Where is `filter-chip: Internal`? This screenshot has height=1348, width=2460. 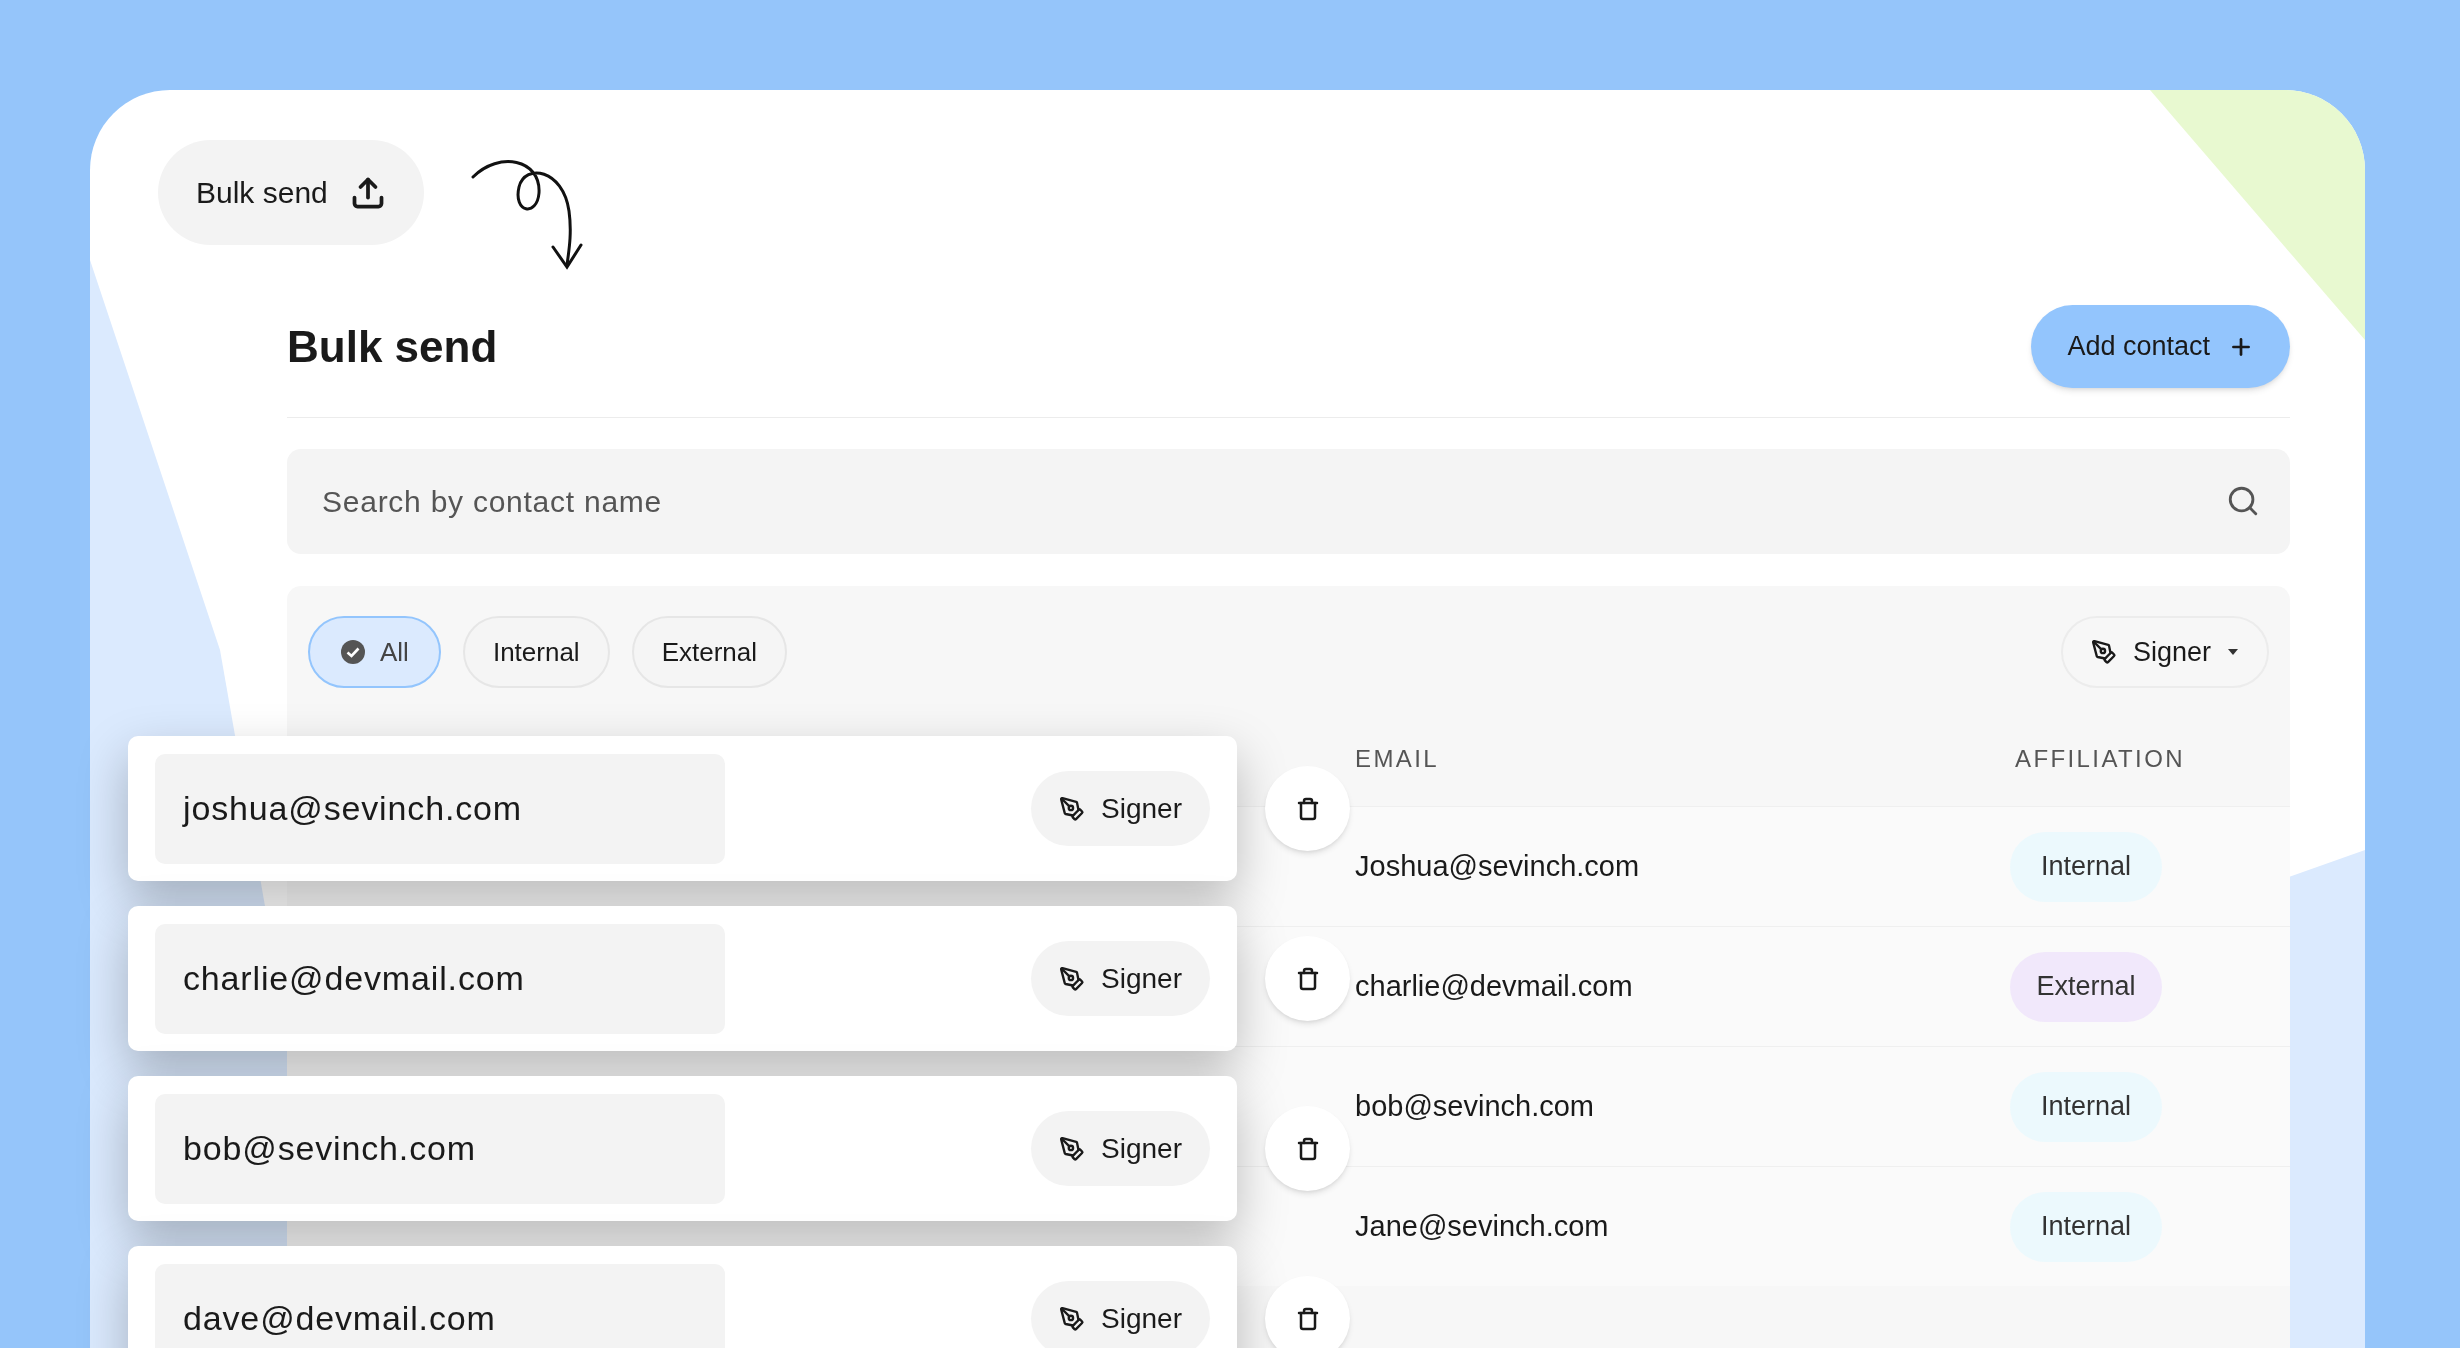 filter-chip: Internal is located at coordinates (536, 652).